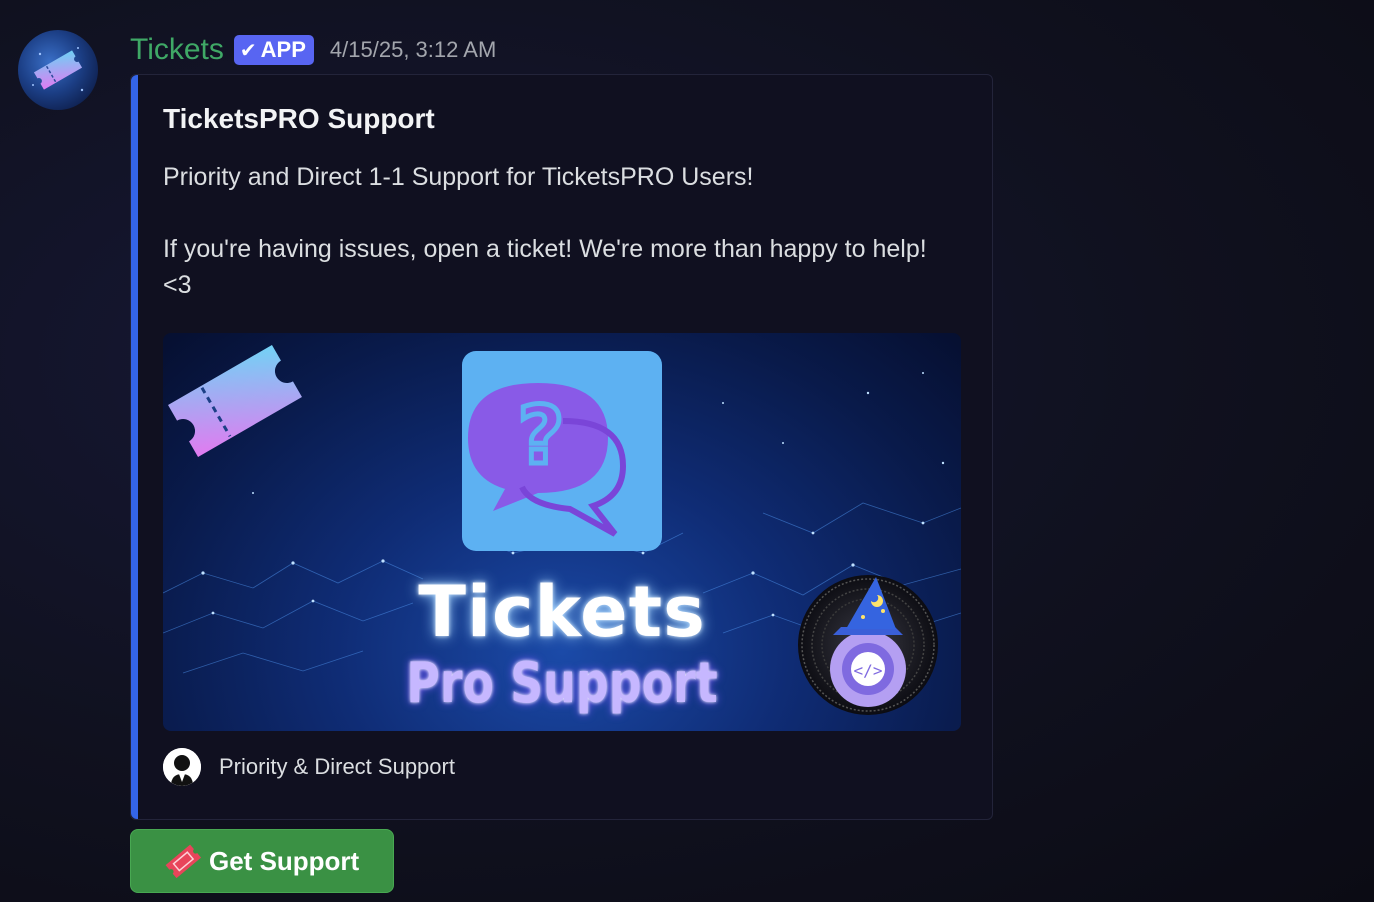 Image resolution: width=1374 pixels, height=902 pixels. I want to click on embed-title: TicketsPRO Support, so click(299, 118).